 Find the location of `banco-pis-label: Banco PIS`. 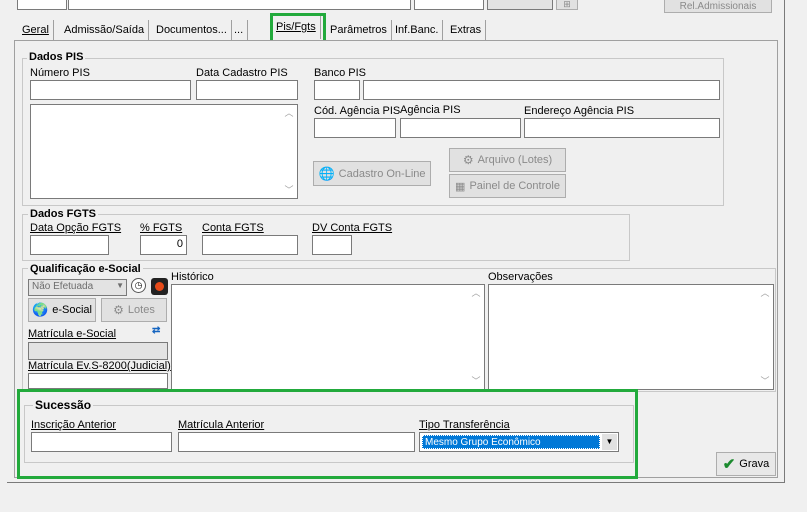

banco-pis-label: Banco PIS is located at coordinates (340, 73).